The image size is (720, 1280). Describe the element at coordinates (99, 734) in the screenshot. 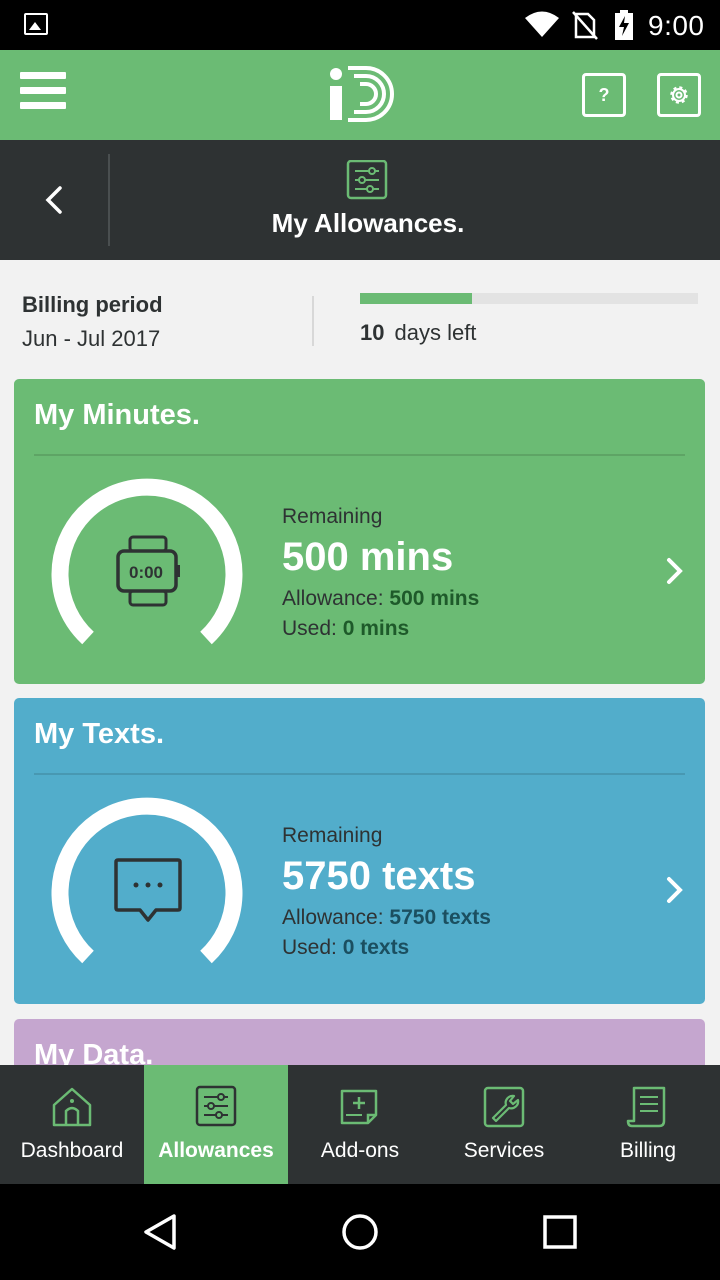

I see `texts-card-title: My Texts.` at that location.